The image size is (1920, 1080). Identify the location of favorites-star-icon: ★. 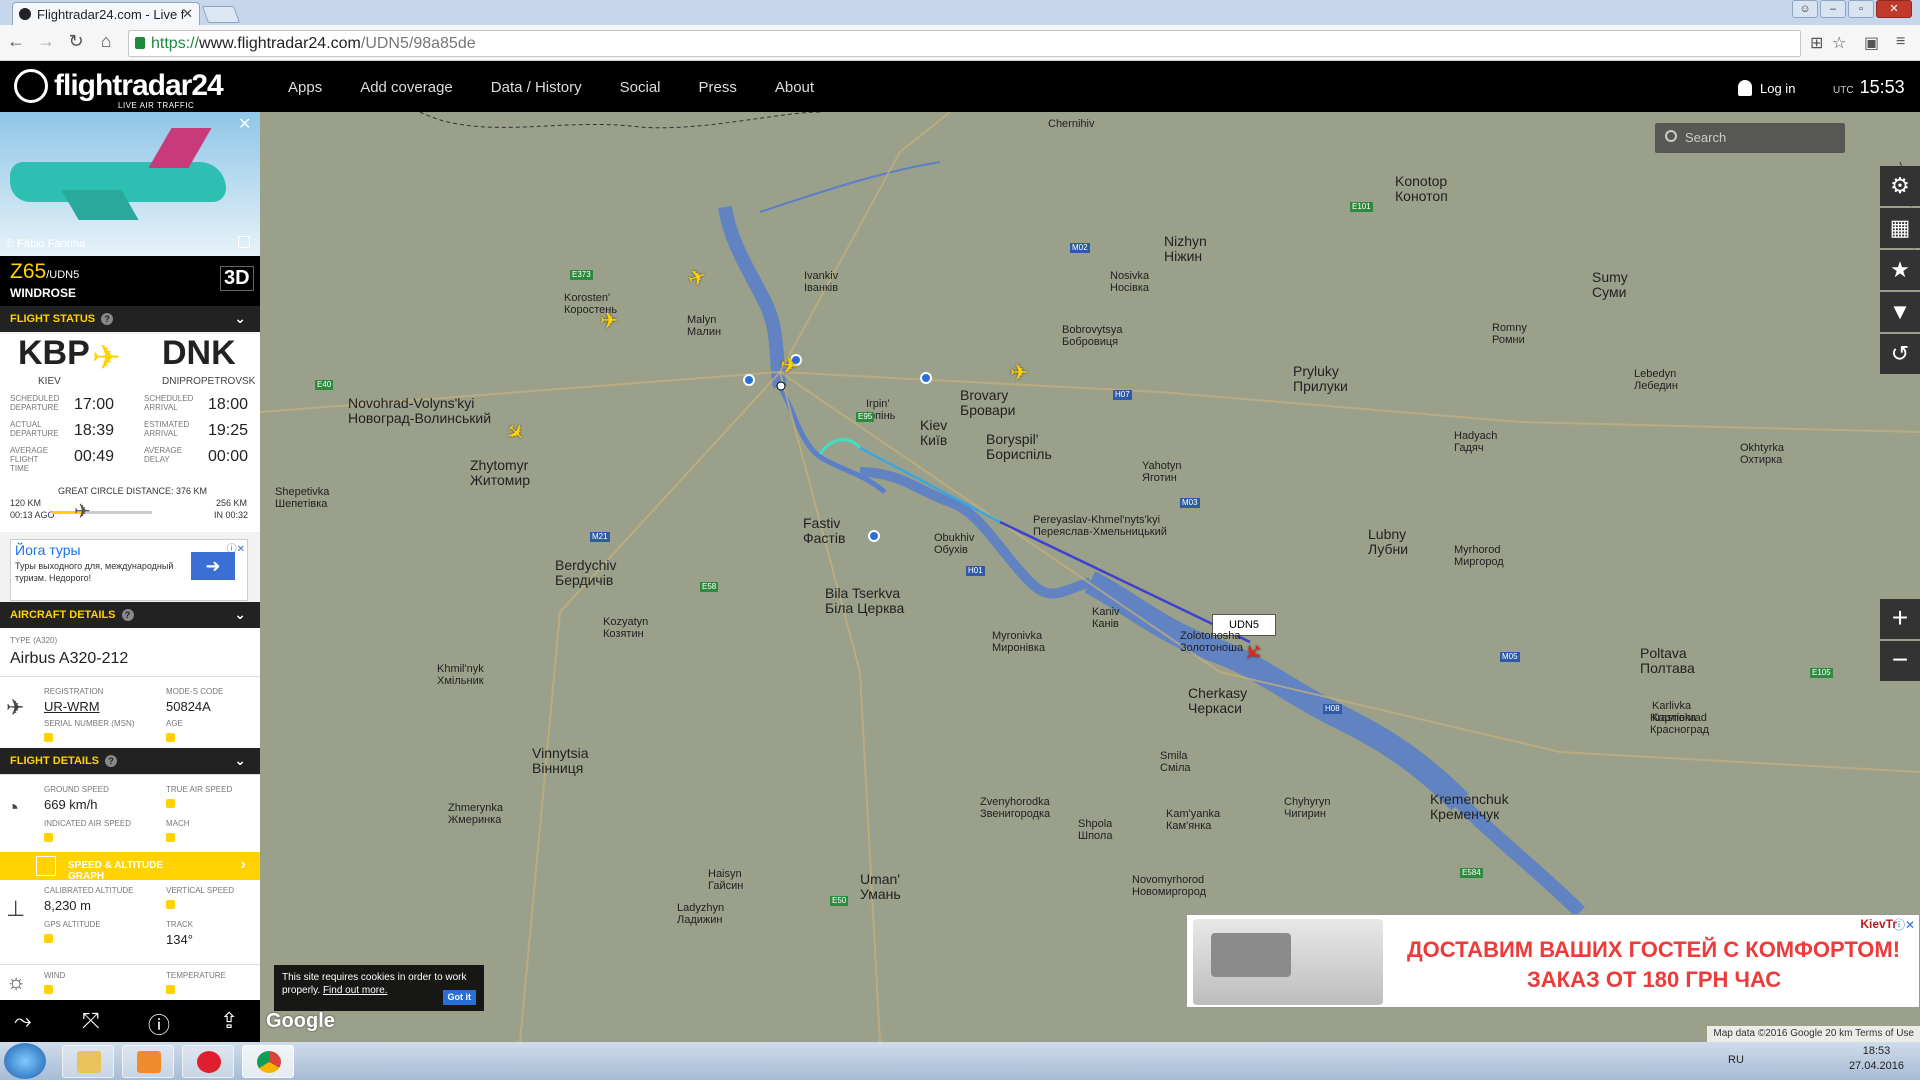
(1900, 270).